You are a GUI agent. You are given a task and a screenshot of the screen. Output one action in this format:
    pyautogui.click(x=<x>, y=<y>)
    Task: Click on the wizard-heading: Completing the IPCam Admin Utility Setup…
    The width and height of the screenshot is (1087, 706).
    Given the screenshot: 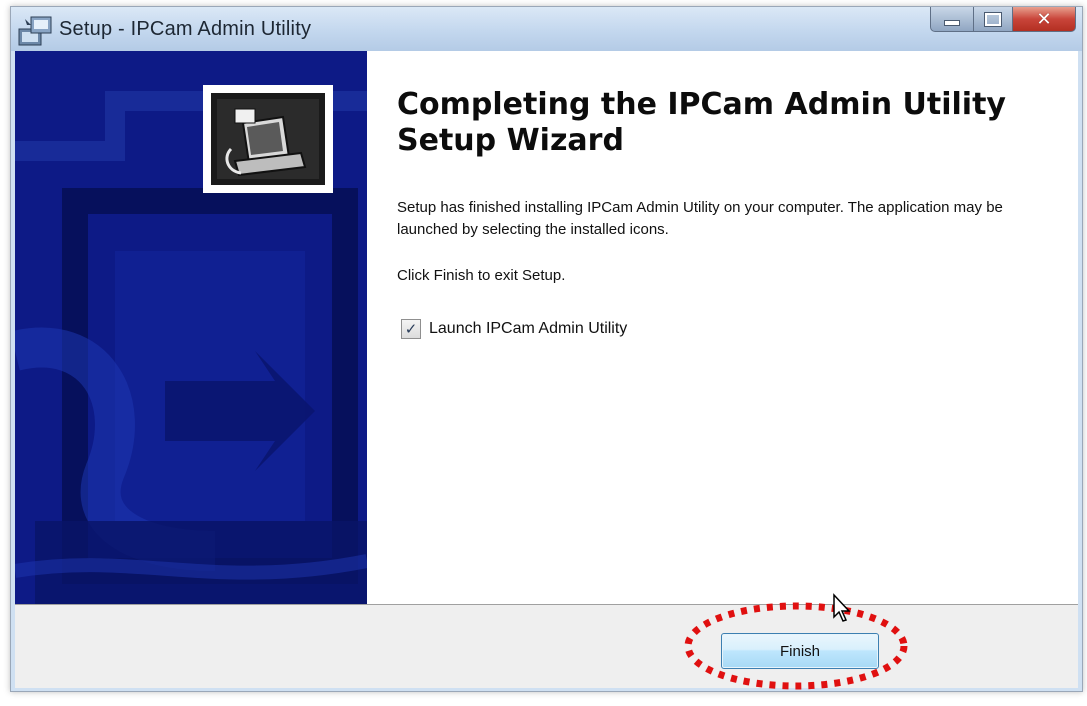 What is the action you would take?
    pyautogui.click(x=701, y=122)
    